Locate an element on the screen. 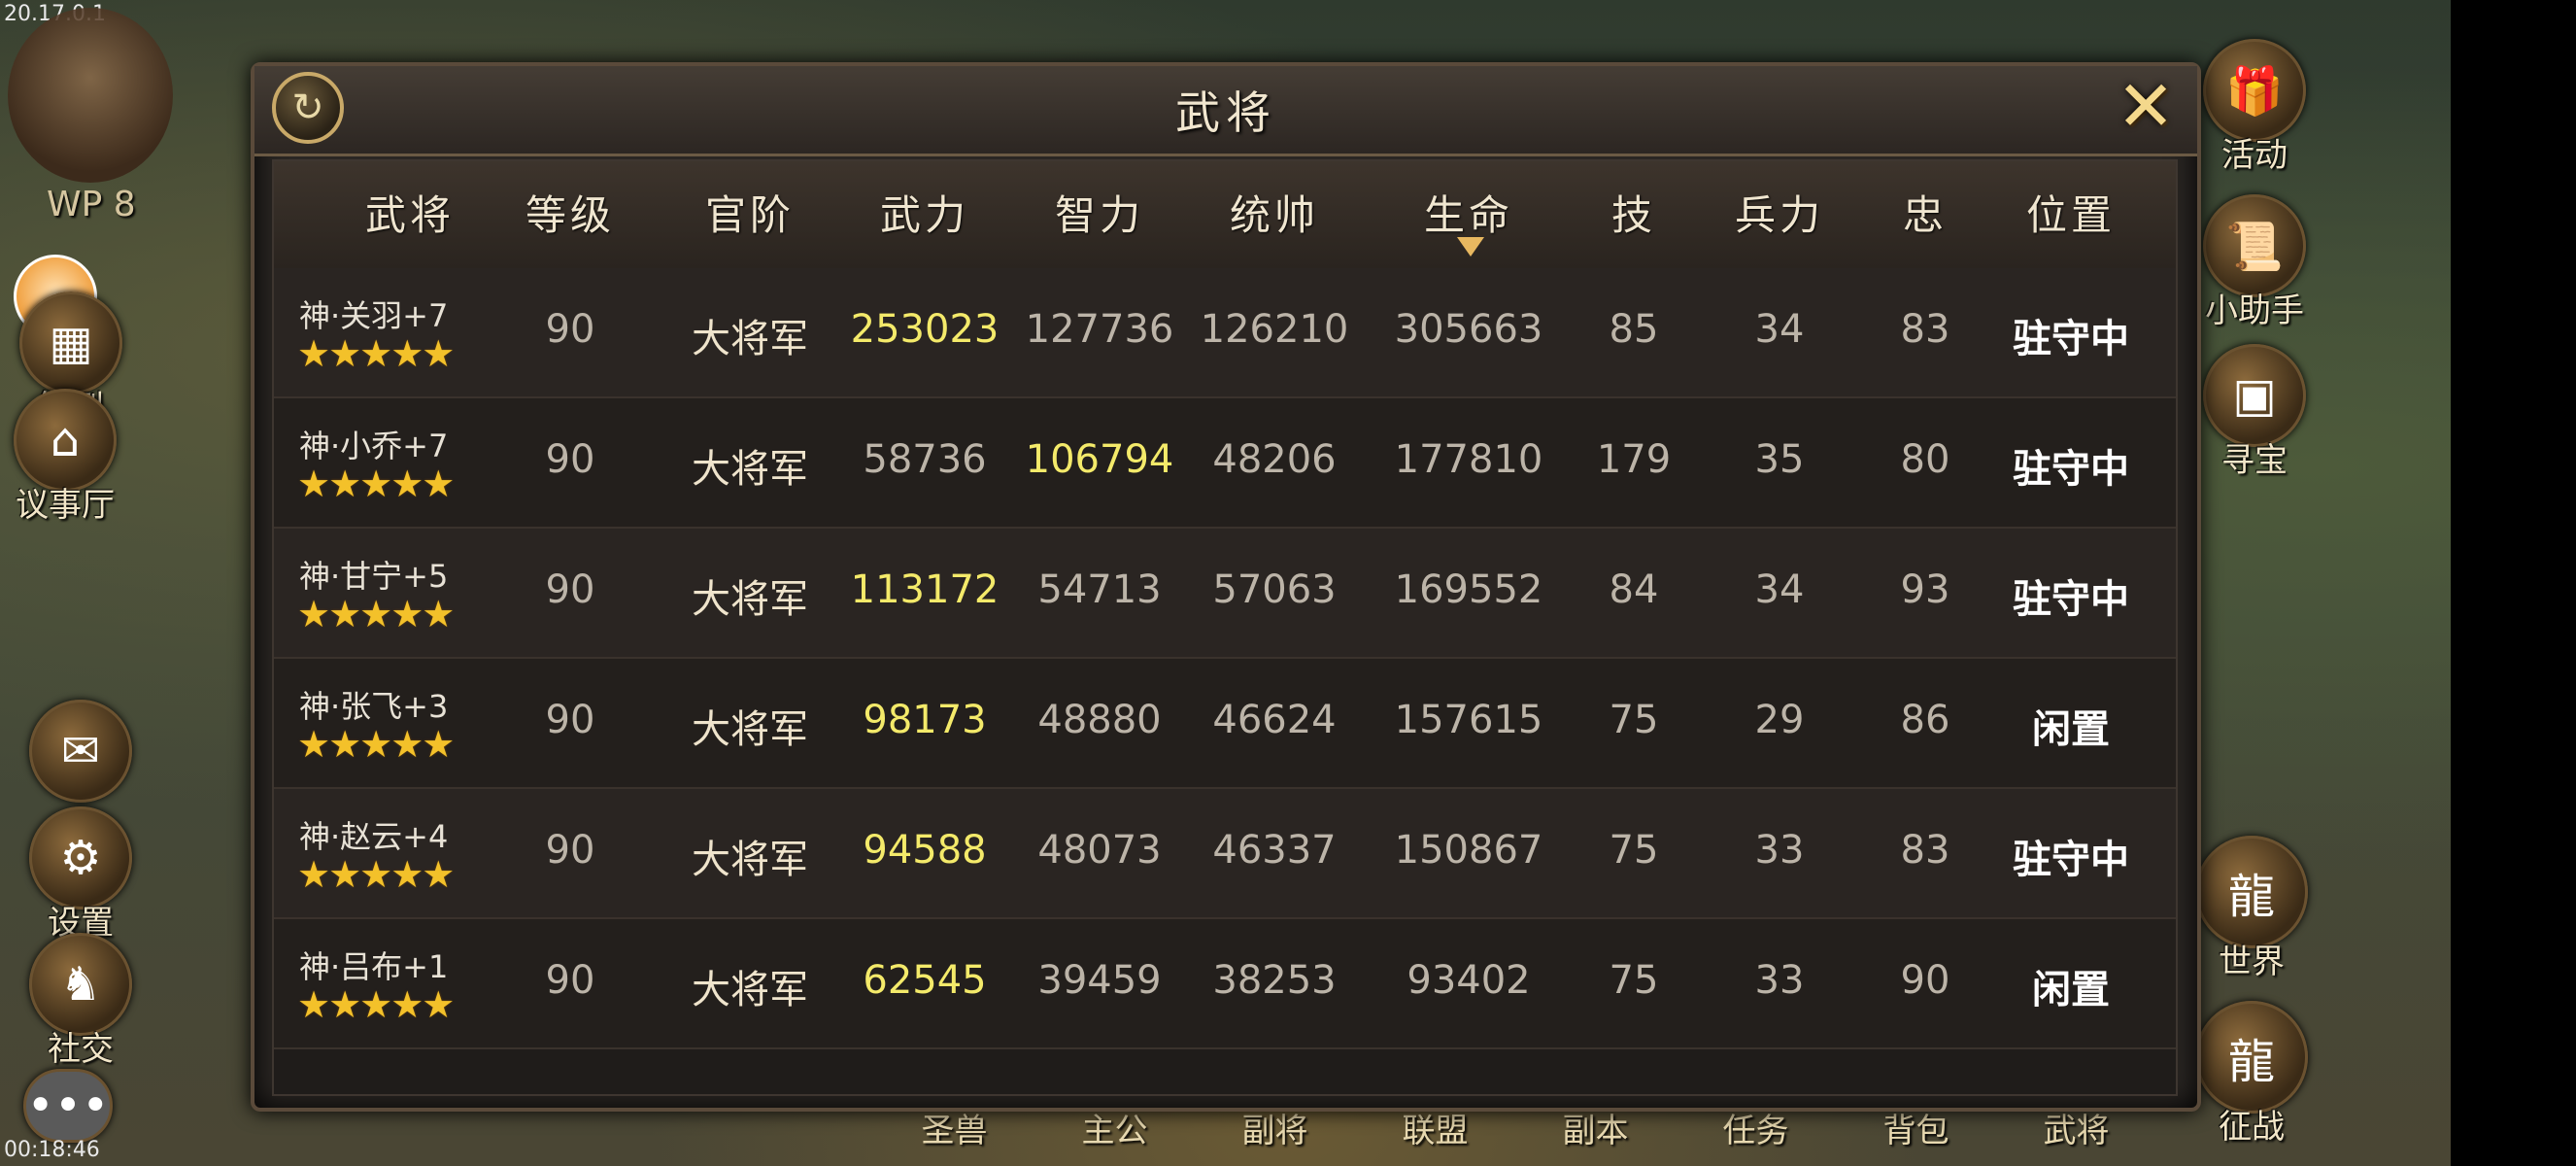  cell-intel: 127736 is located at coordinates (1099, 329).